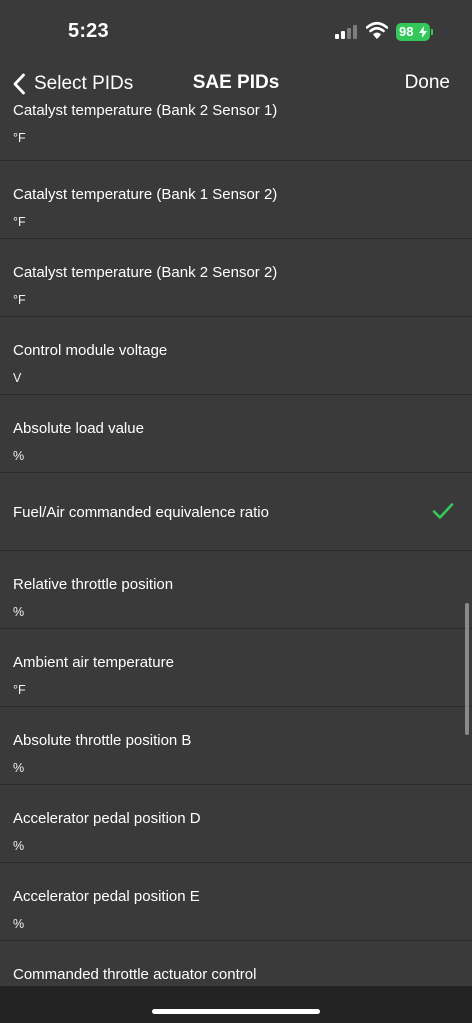 This screenshot has width=472, height=1023. What do you see at coordinates (236, 902) in the screenshot?
I see `pid-row: Accelerator pedal position E %` at bounding box center [236, 902].